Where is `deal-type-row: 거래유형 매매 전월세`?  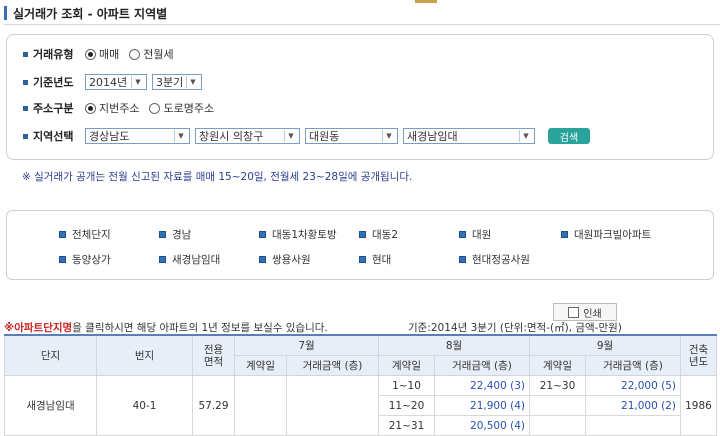
deal-type-row: 거래유형 매매 전월세 is located at coordinates (103, 54).